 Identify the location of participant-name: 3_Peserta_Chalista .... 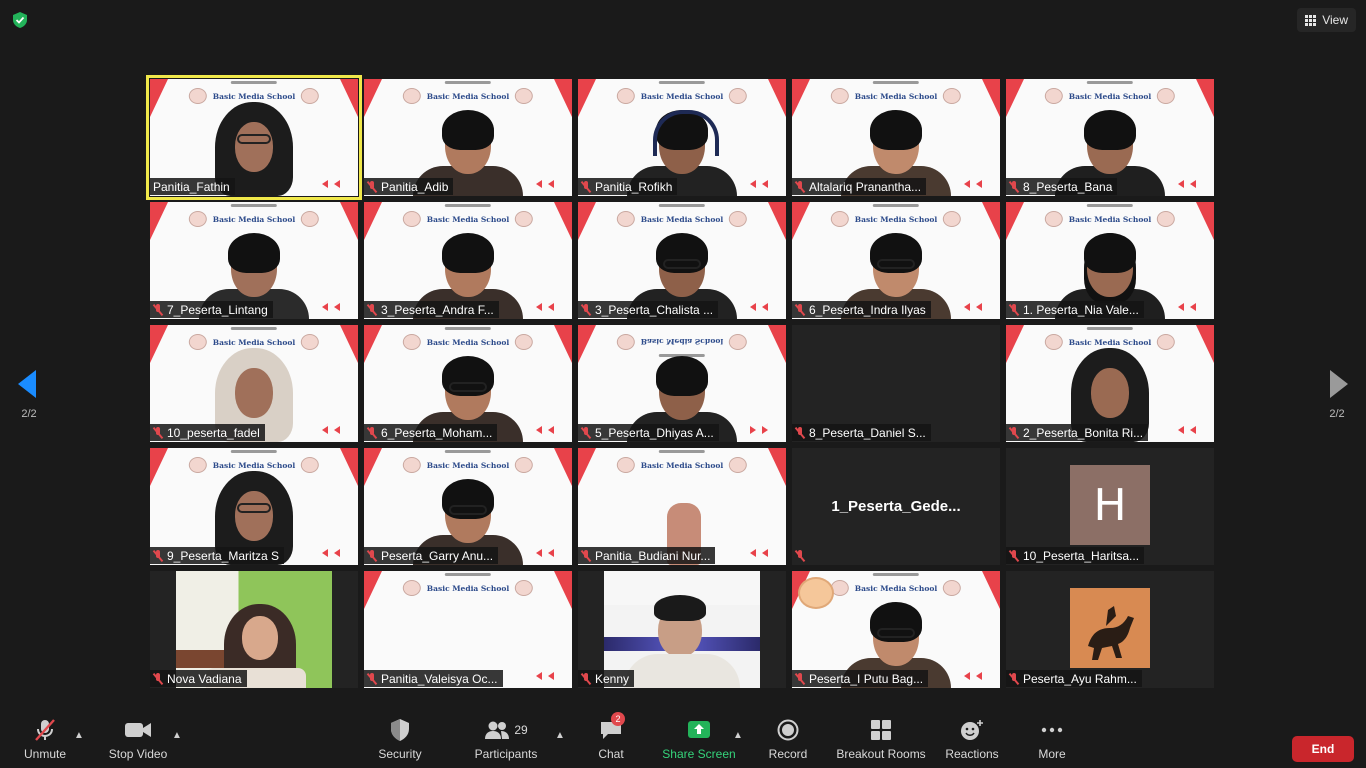
(654, 309).